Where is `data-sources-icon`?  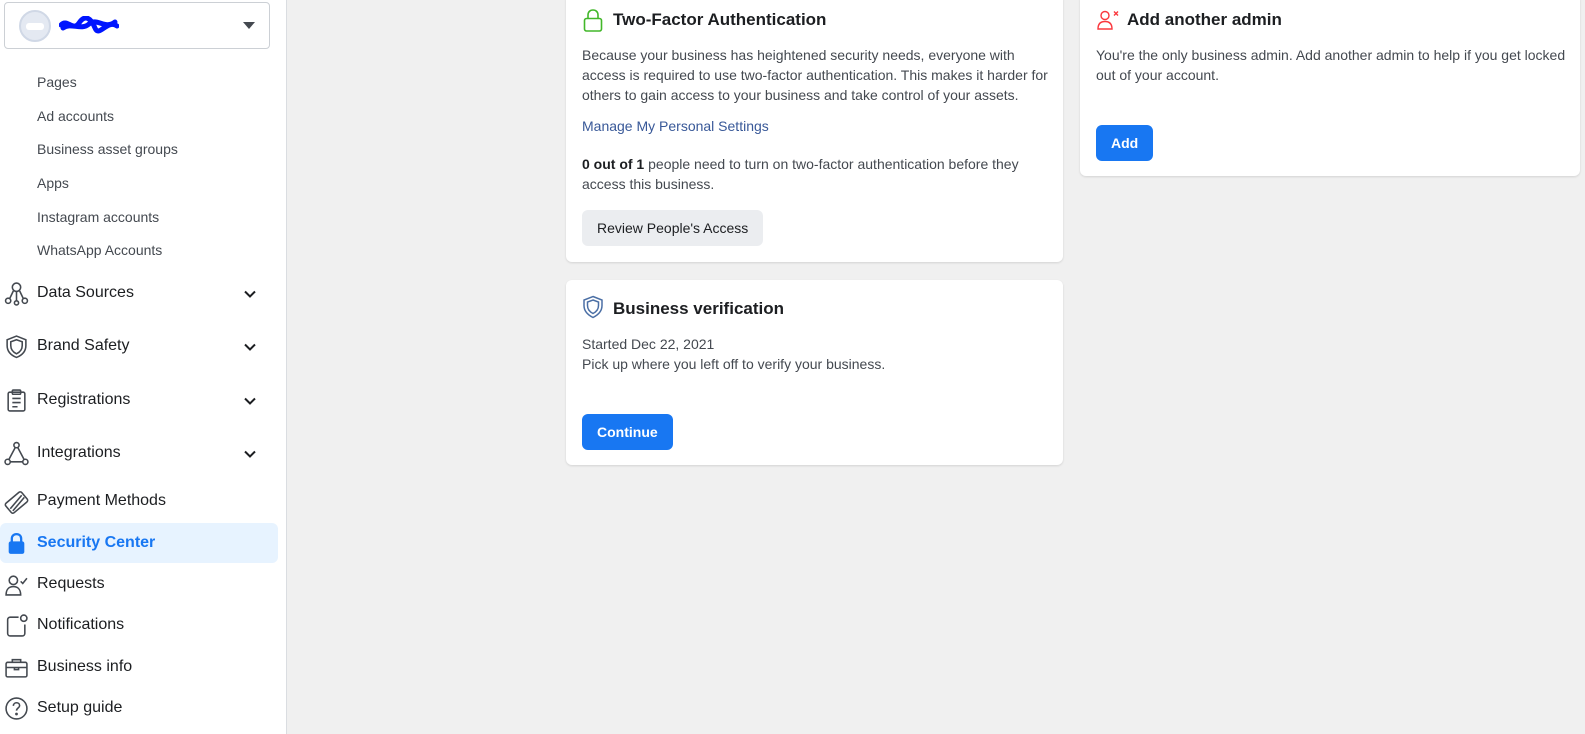 data-sources-icon is located at coordinates (16, 294).